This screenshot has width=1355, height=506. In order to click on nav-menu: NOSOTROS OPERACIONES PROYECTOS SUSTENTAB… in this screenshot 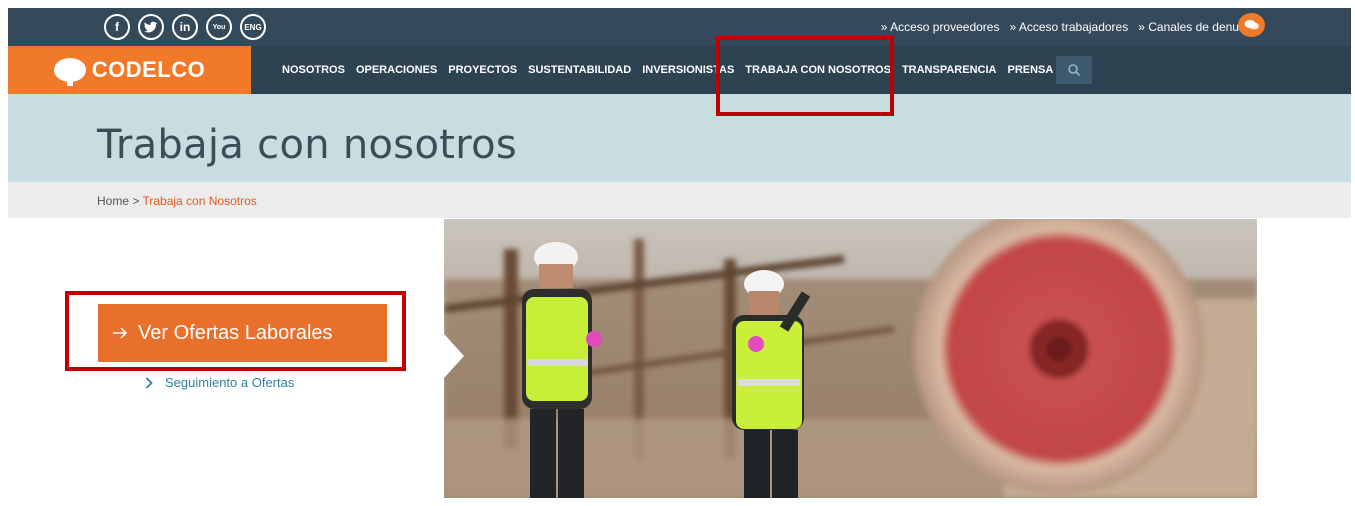, I will do `click(667, 70)`.